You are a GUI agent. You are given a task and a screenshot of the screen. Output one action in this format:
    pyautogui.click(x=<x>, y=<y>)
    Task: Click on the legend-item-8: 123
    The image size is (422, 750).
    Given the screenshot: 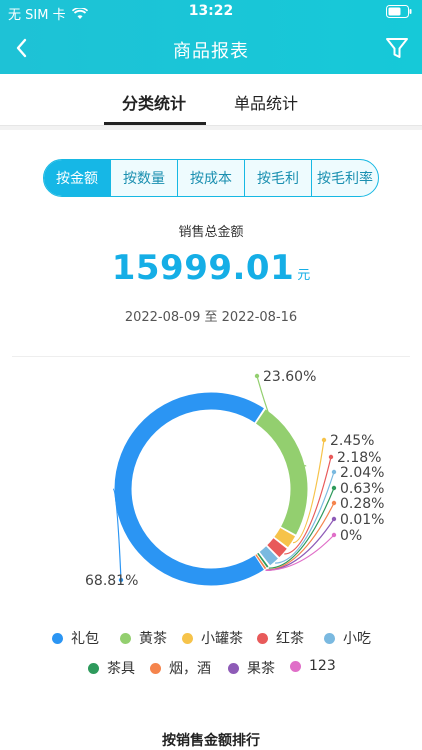 What is the action you would take?
    pyautogui.click(x=313, y=666)
    